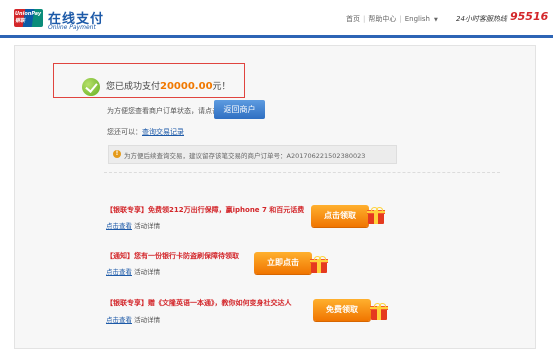 The image size is (553, 354). I want to click on order-status-text: 为方便您查看商户订单状态，请点击, so click(163, 111).